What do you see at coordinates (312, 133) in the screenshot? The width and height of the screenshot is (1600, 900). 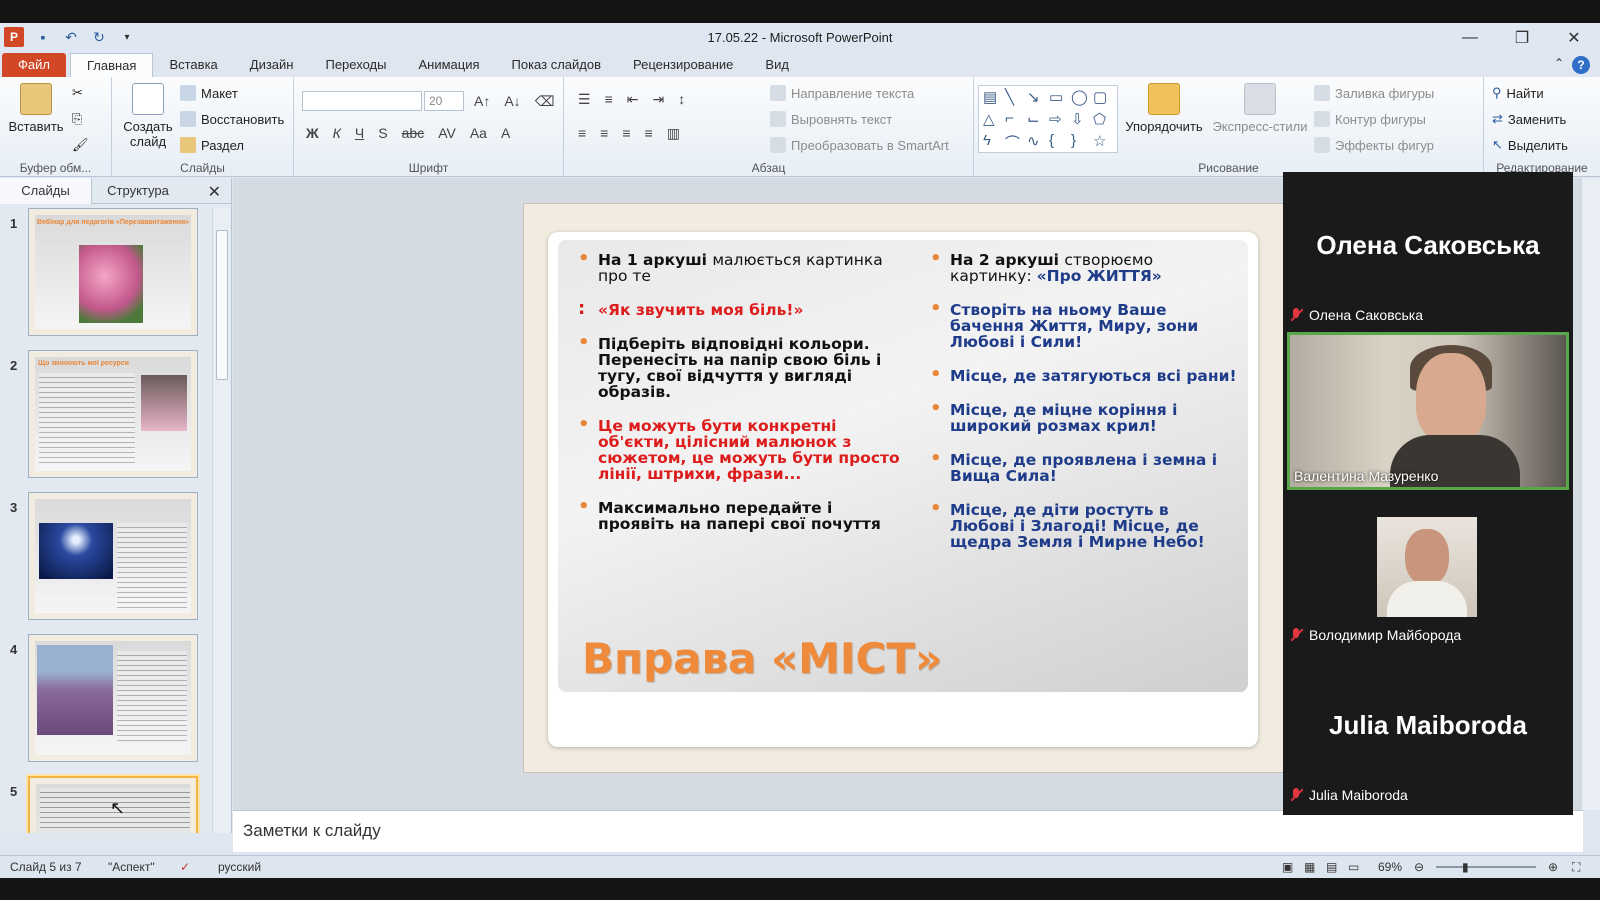 I see `bold-icon: Ж` at bounding box center [312, 133].